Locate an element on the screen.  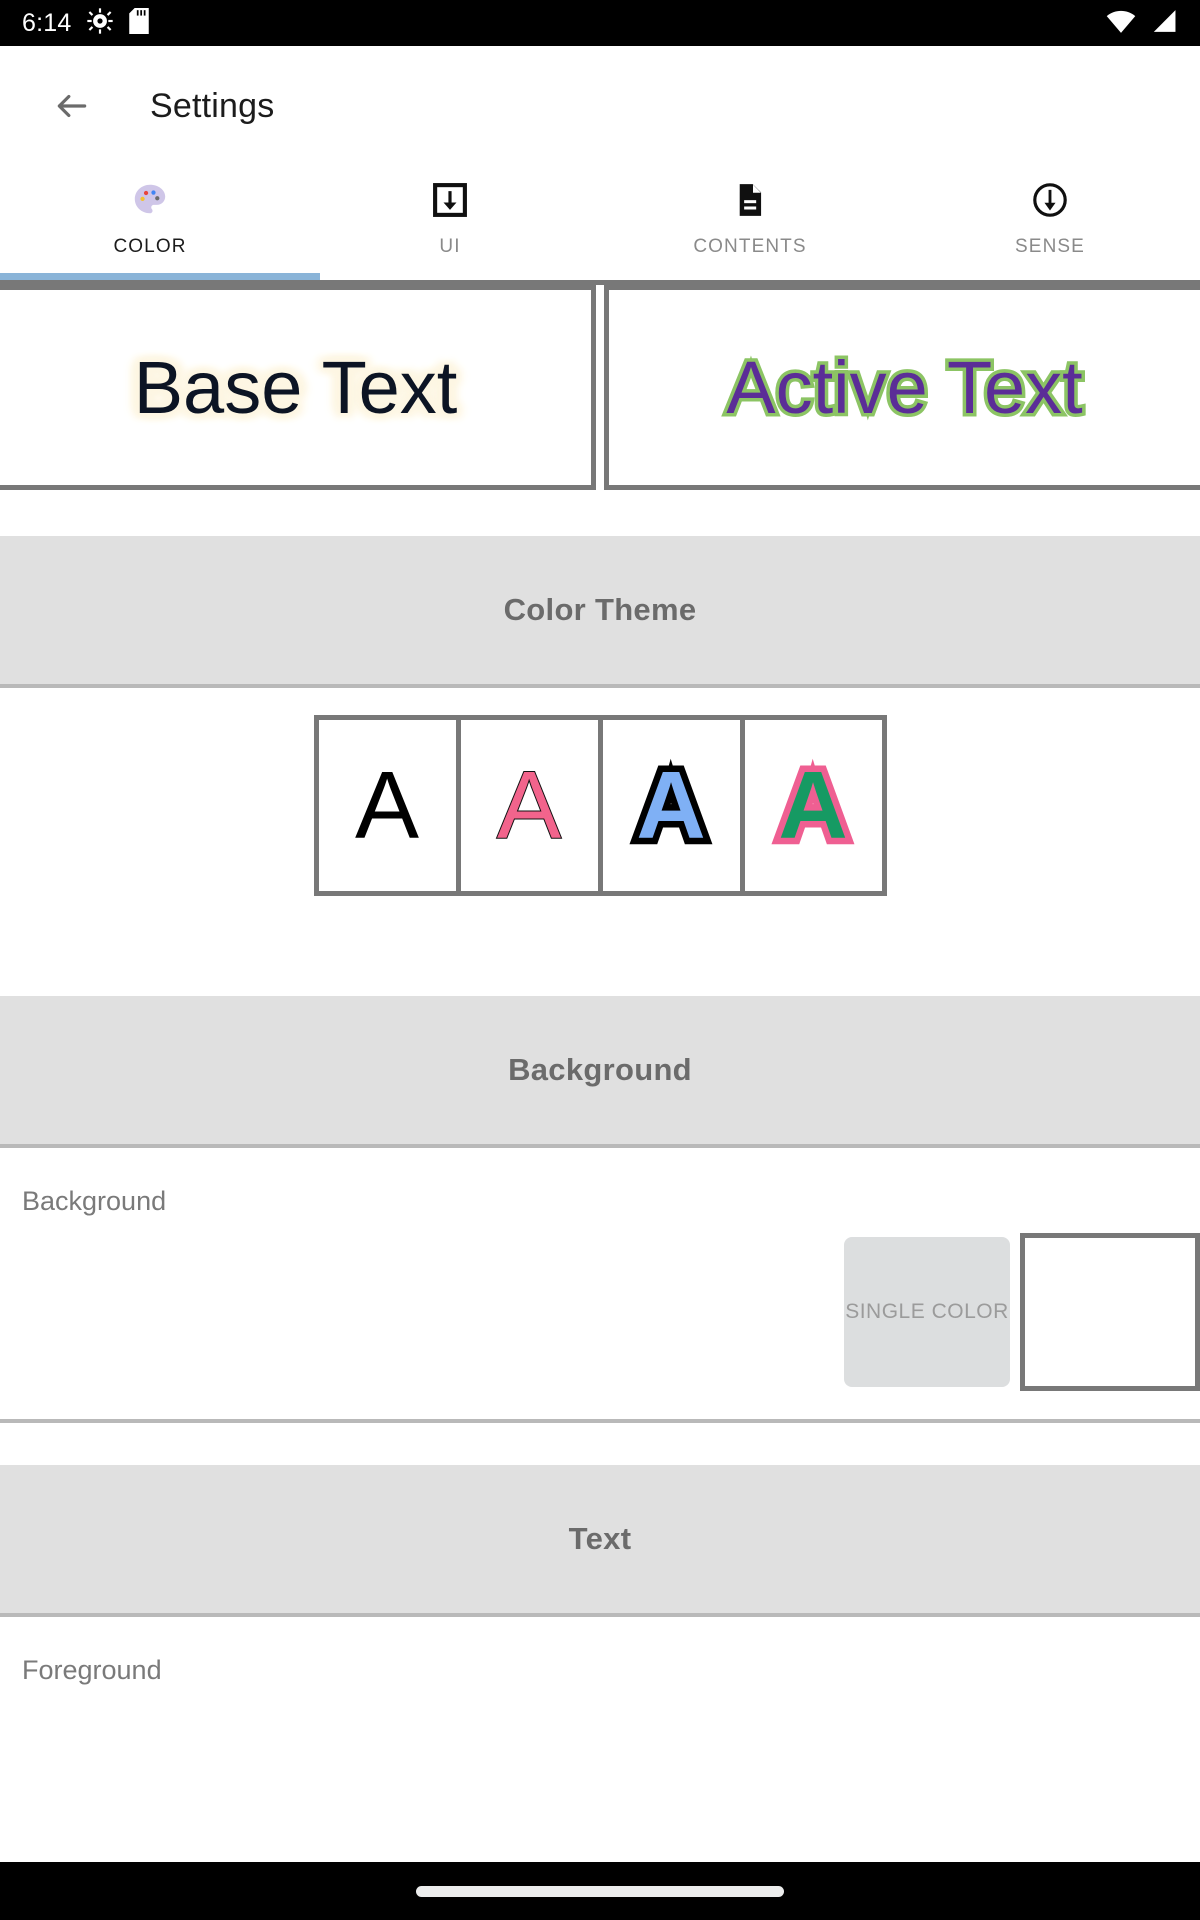
tab-bar: COLOR UI CONTENTS SENSE is located at coordinates (600, 223).